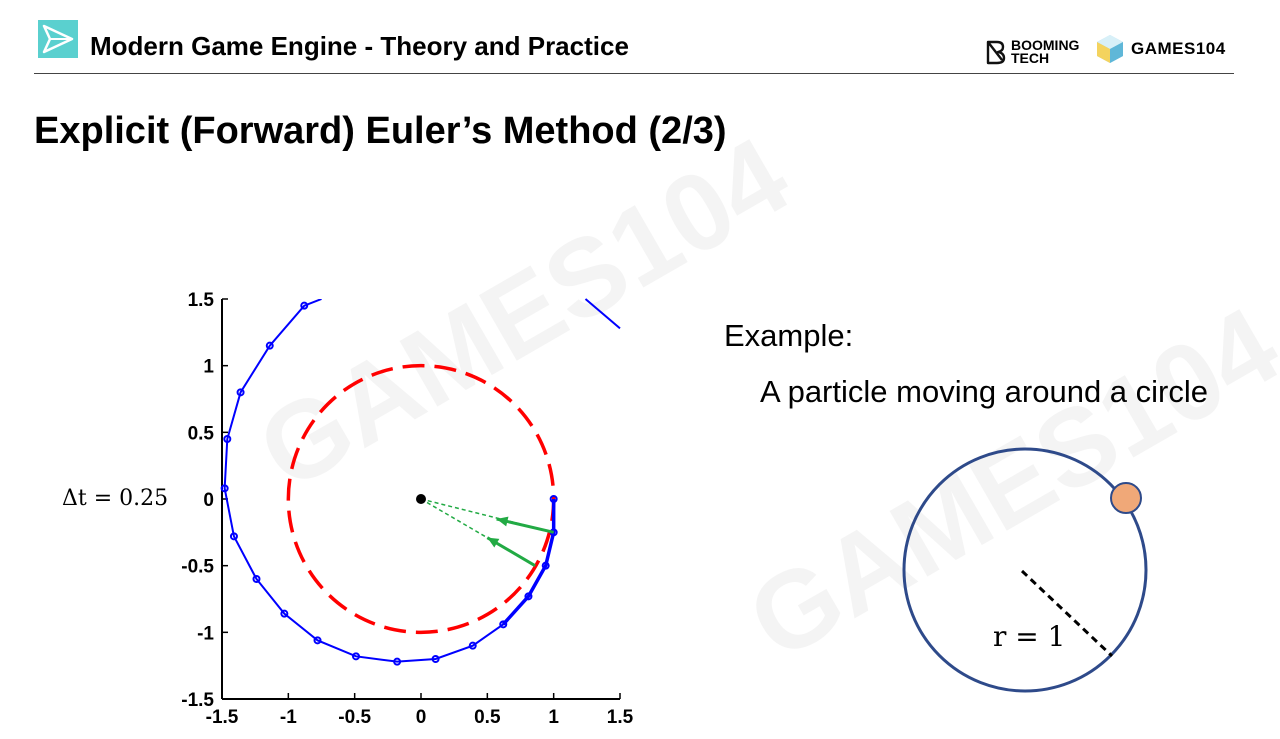  What do you see at coordinates (1029, 636) in the screenshot?
I see `radius-label: r = 1` at bounding box center [1029, 636].